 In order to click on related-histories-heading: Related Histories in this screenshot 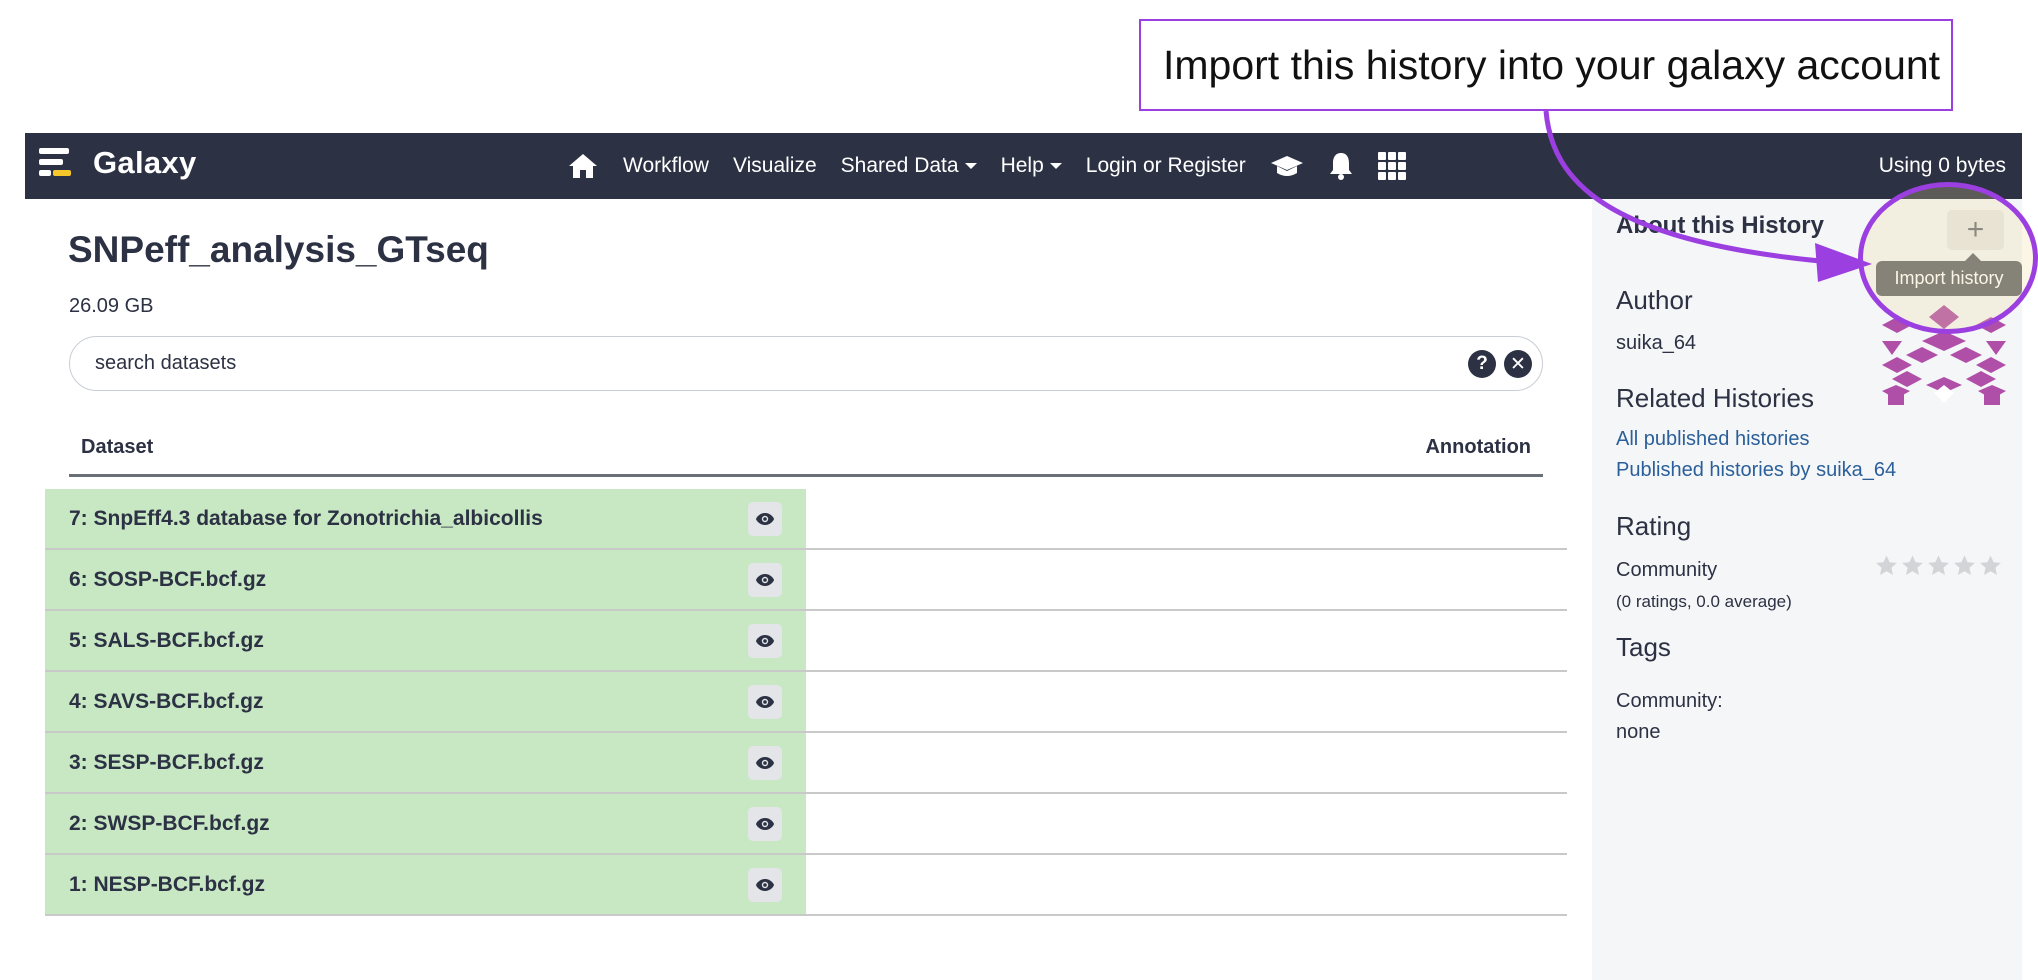, I will do `click(1715, 398)`.